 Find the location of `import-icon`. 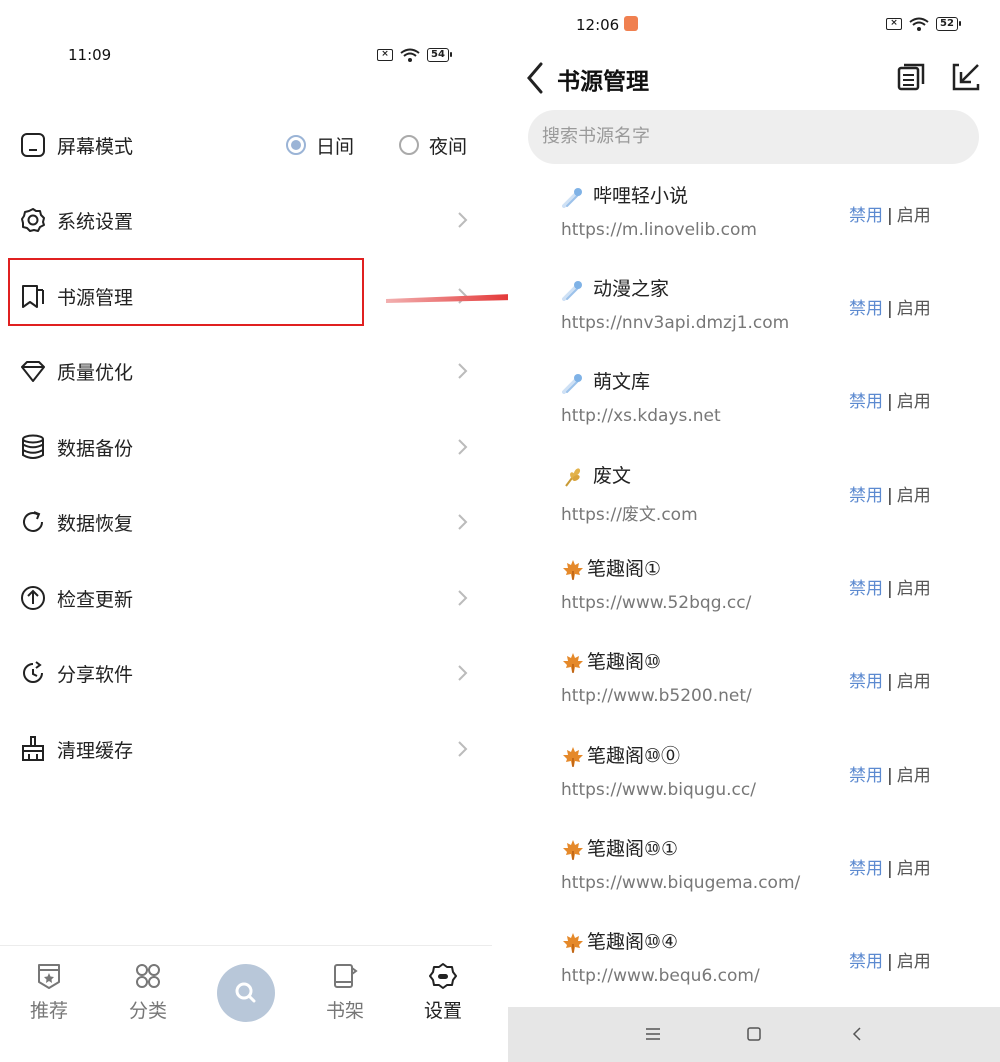

import-icon is located at coordinates (966, 77).